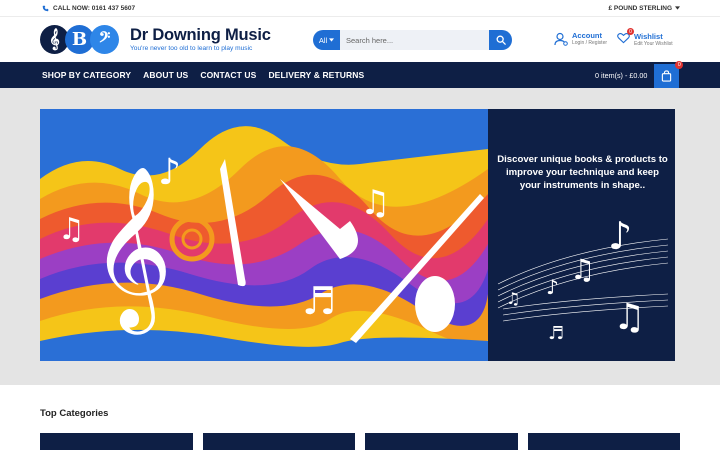  I want to click on search-bar: All, so click(412, 40).